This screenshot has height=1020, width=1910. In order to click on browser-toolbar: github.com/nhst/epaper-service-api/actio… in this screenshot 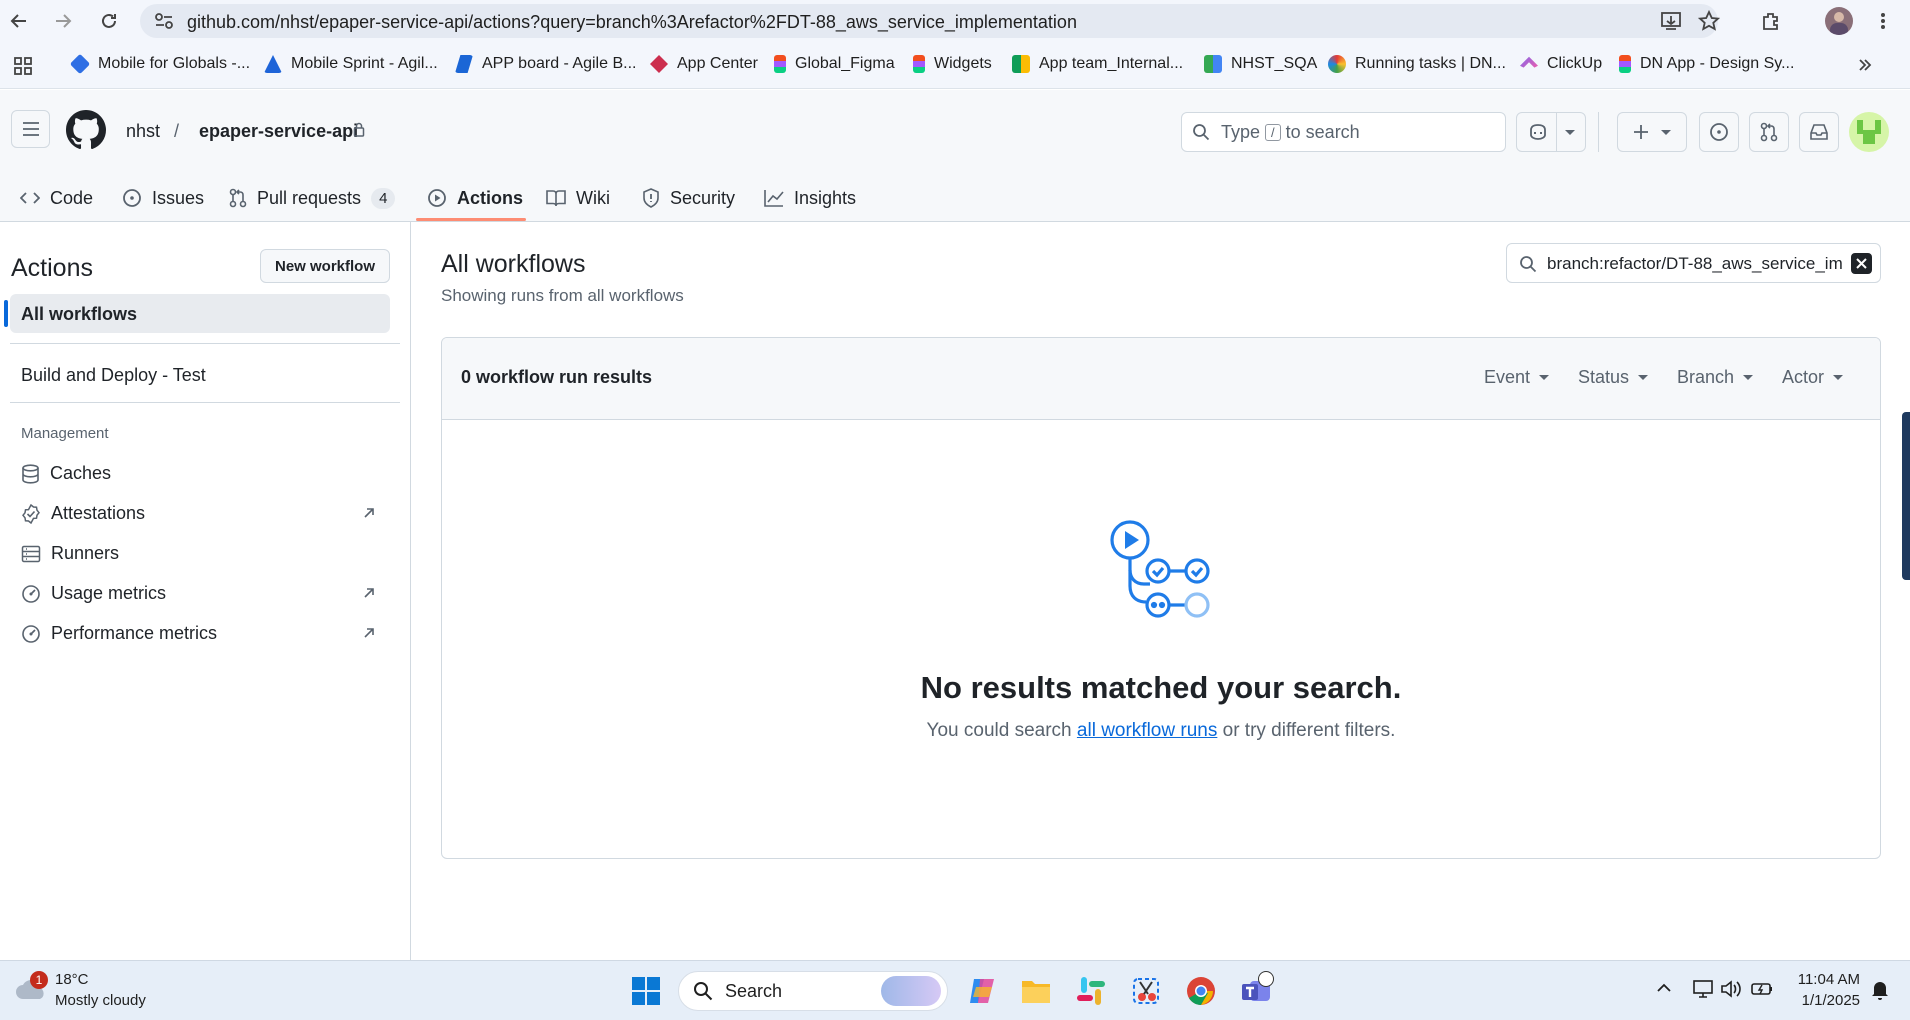, I will do `click(955, 21)`.